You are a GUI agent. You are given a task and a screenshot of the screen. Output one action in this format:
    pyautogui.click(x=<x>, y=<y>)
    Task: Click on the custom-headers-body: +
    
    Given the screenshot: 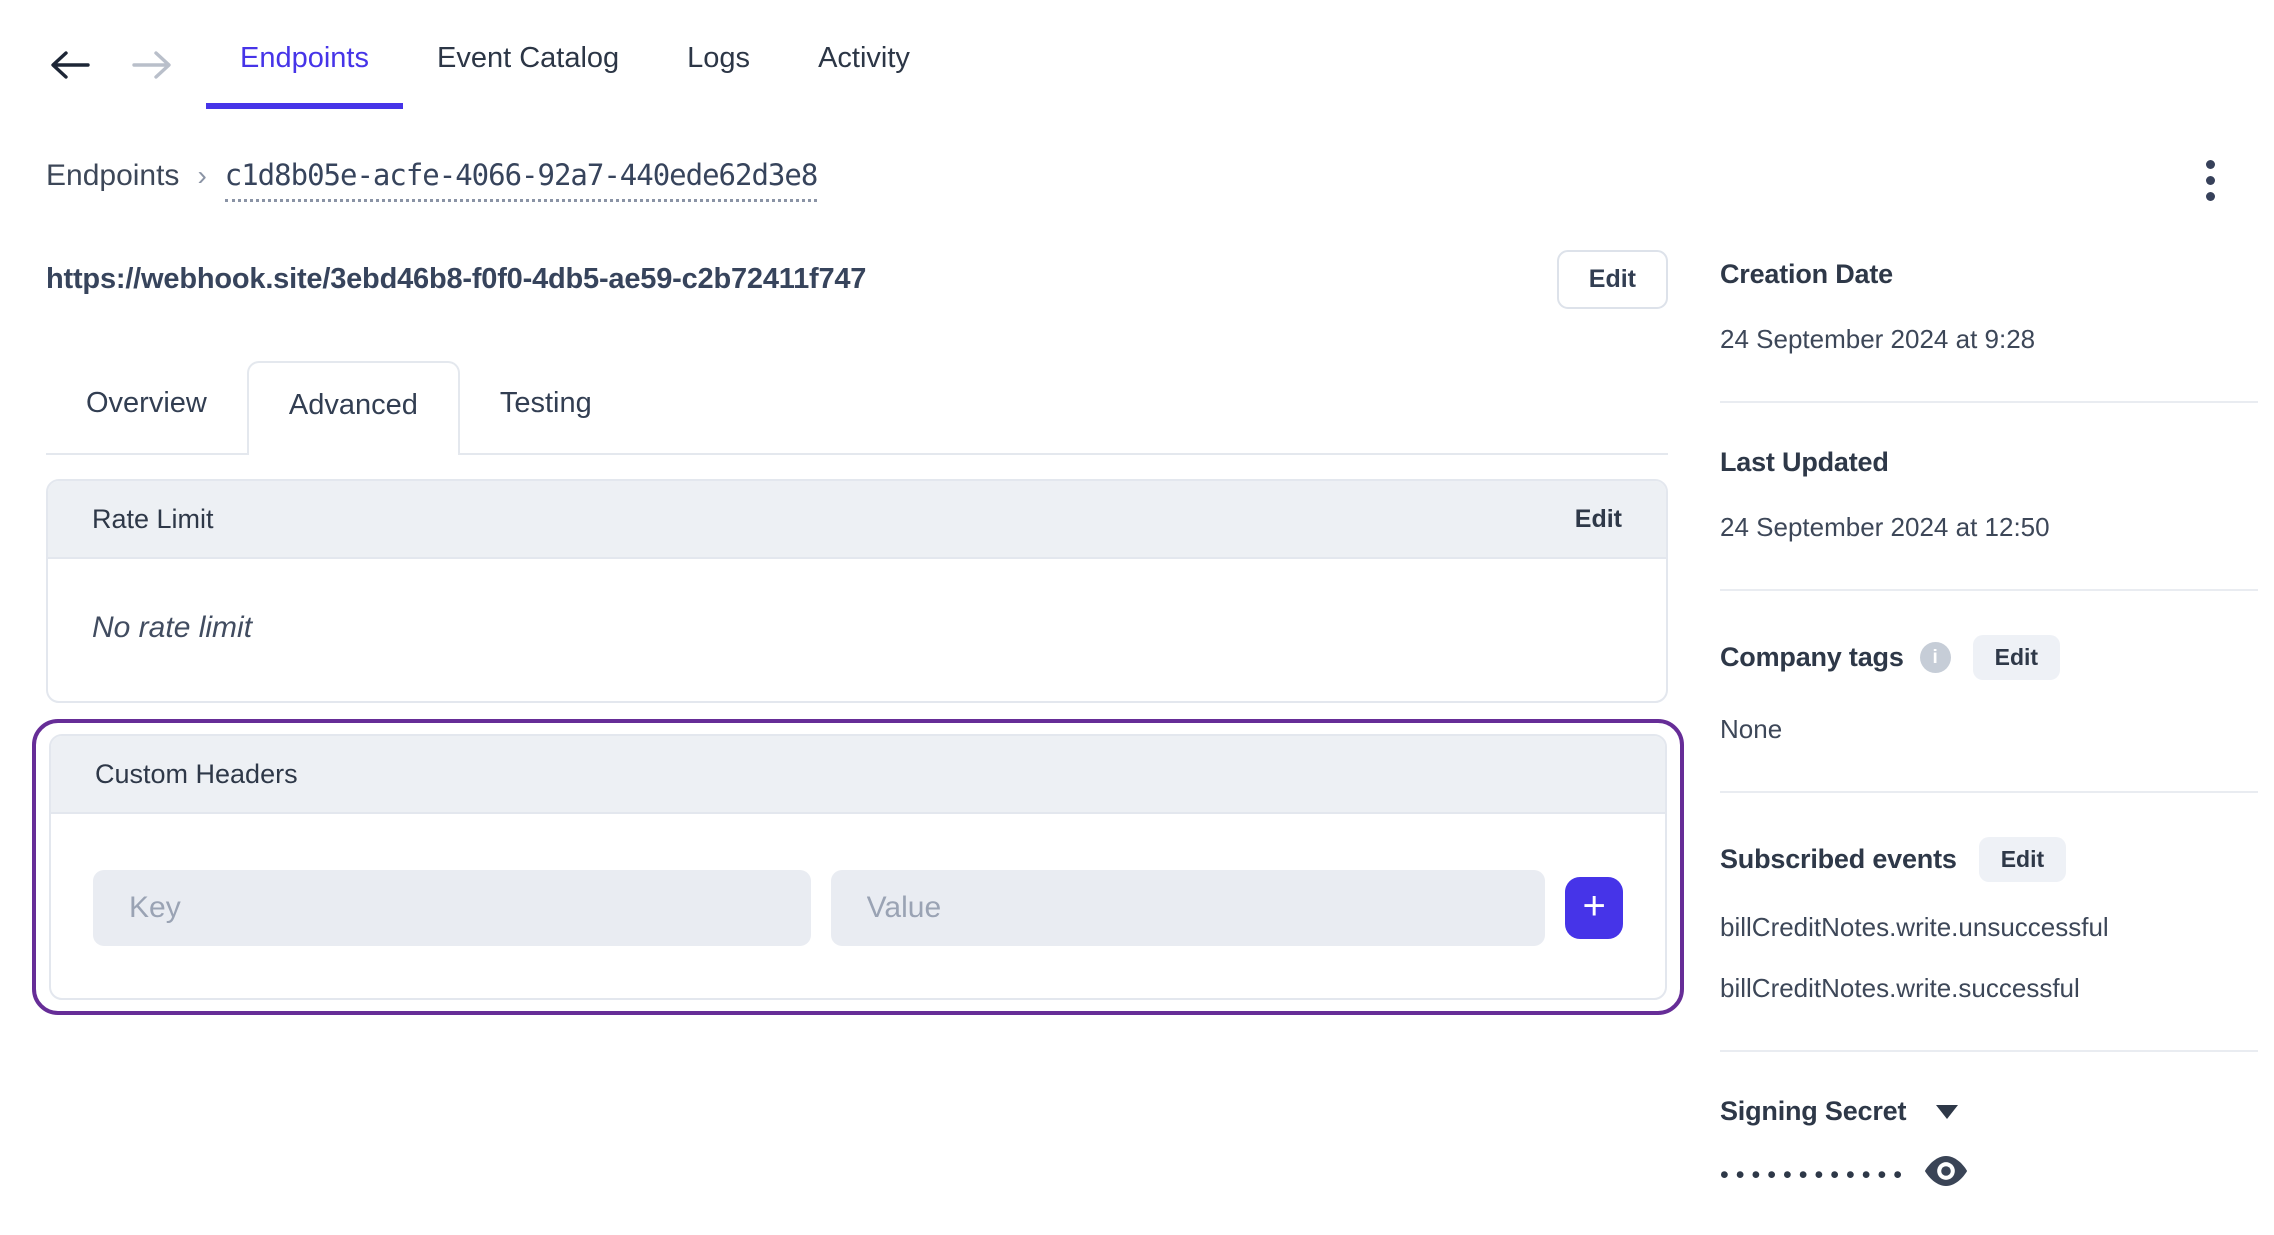 What is the action you would take?
    pyautogui.click(x=858, y=906)
    